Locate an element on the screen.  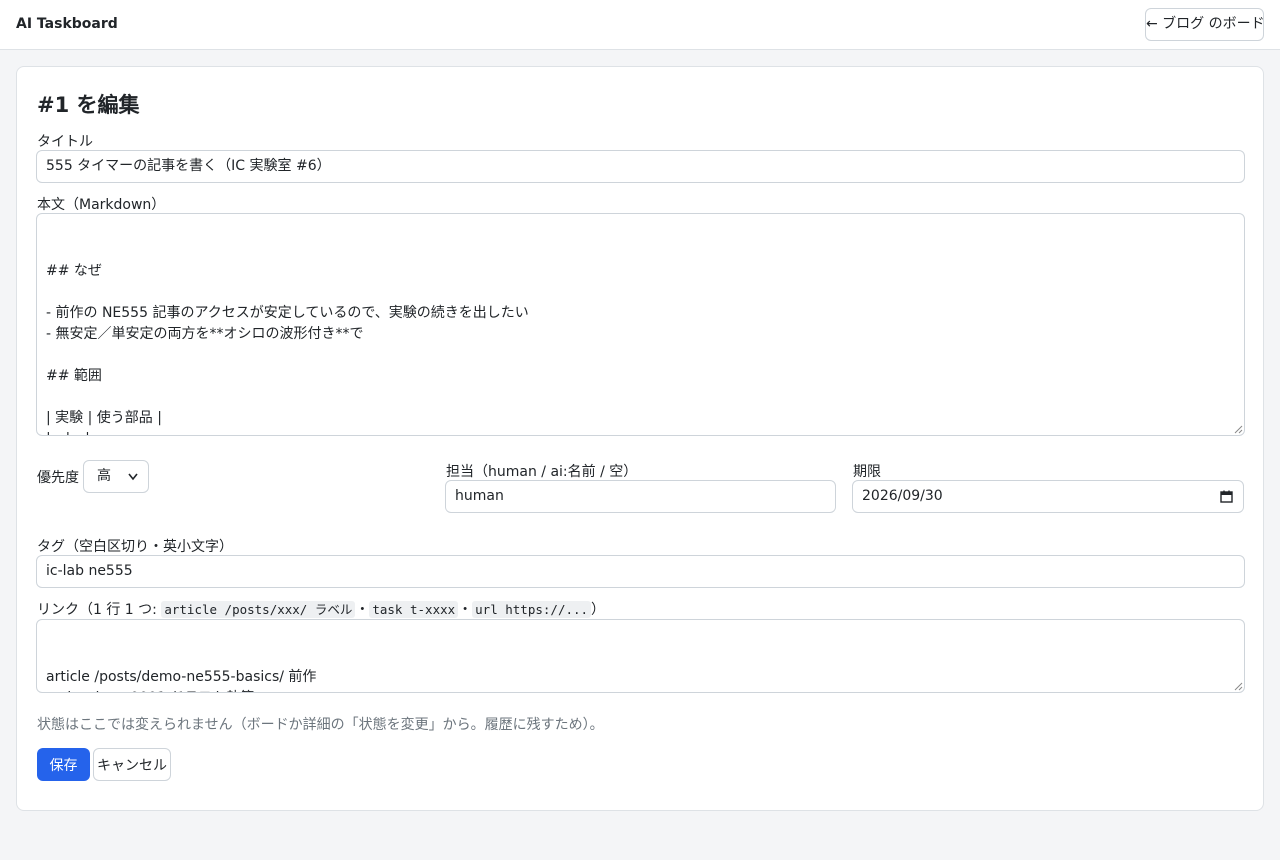
links-format-article: article /posts/xxx/ ラベル is located at coordinates (258, 609).